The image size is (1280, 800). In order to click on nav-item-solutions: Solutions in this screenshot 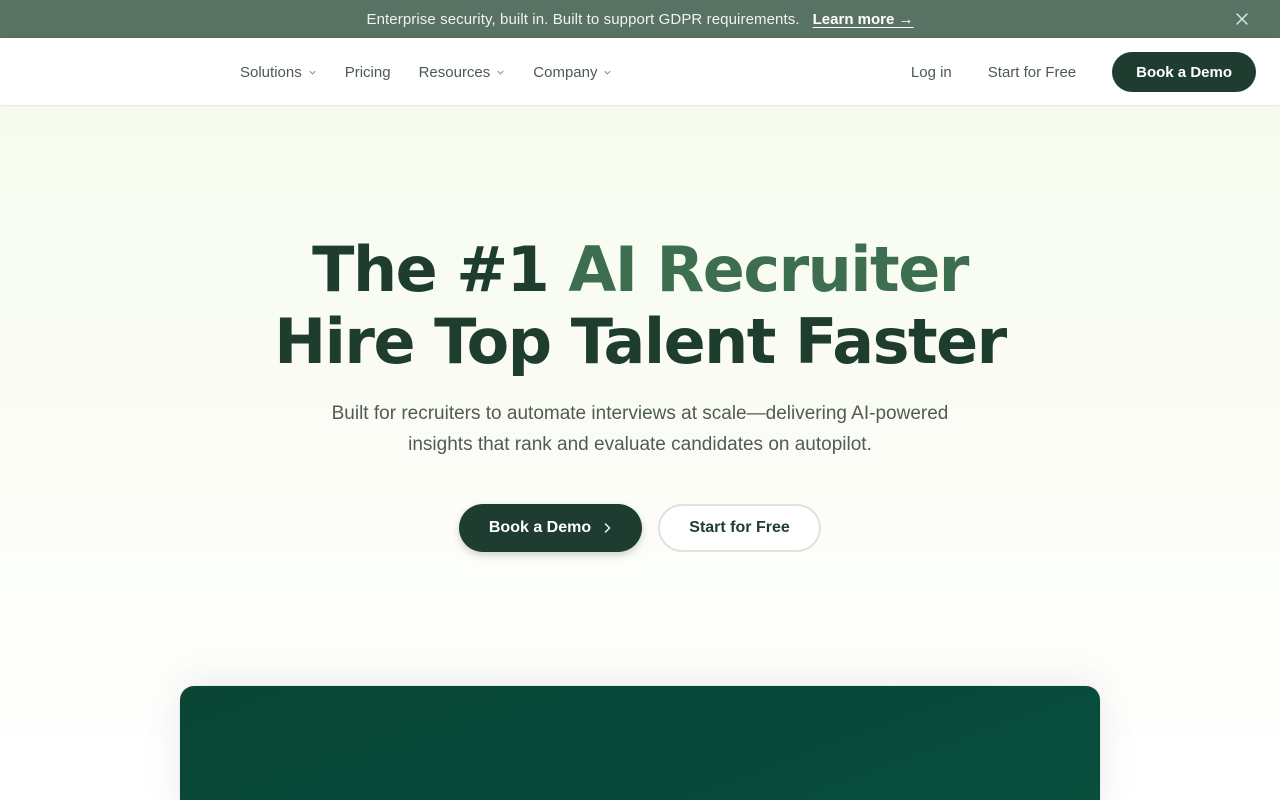, I will do `click(278, 72)`.